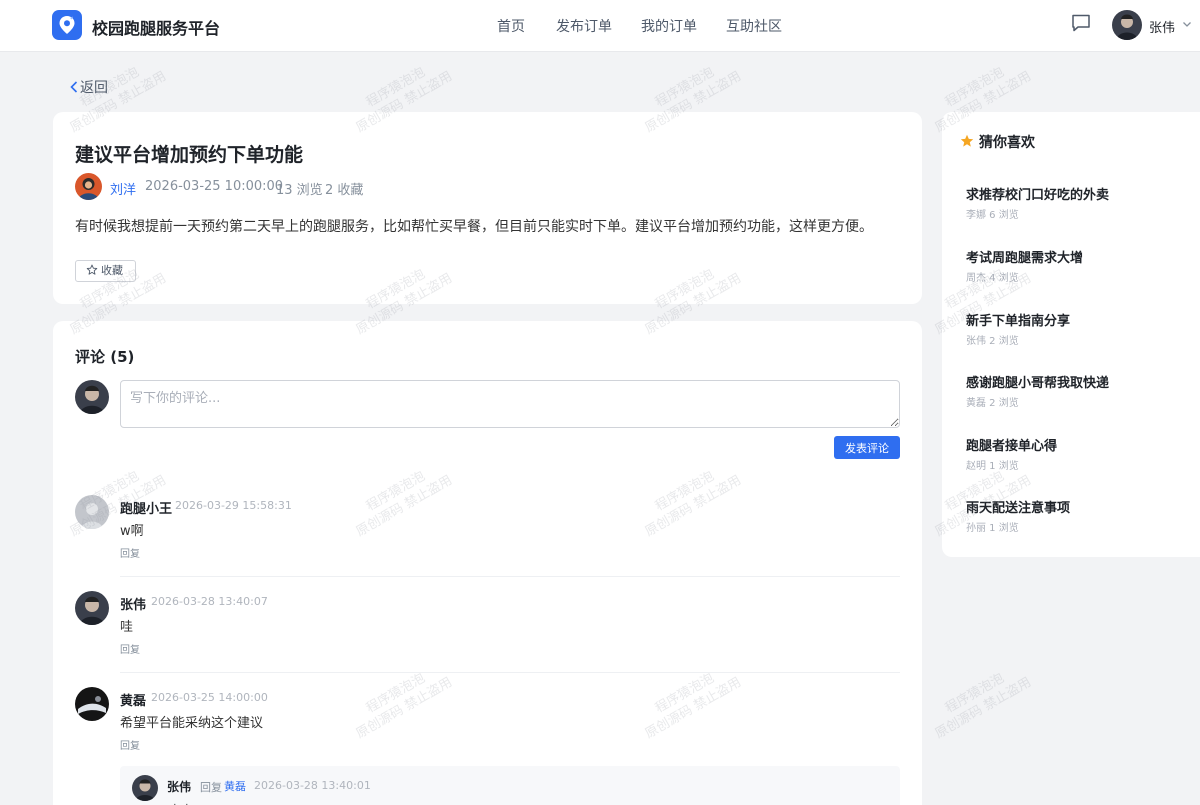 The image size is (1200, 805). Describe the element at coordinates (133, 699) in the screenshot. I see `comment-author: 黄磊` at that location.